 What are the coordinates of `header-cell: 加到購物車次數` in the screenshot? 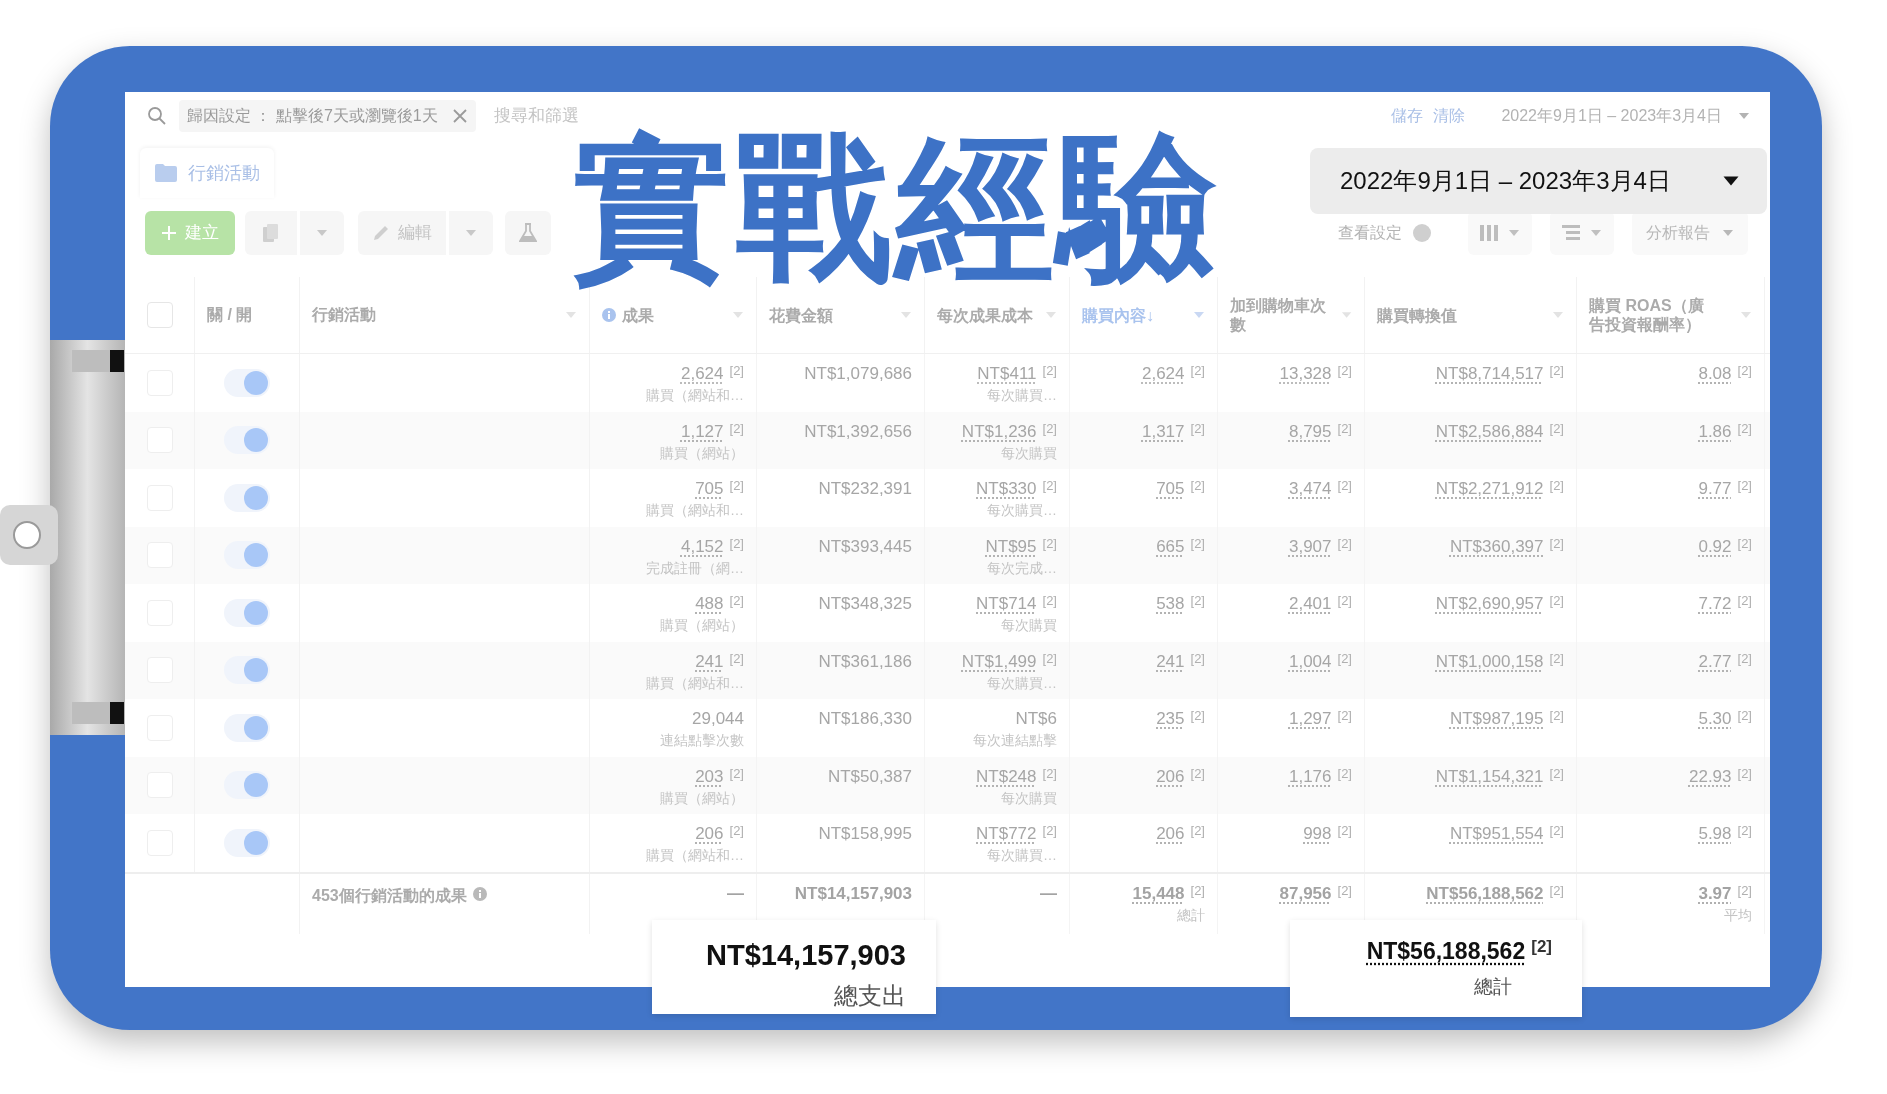 It's located at (1291, 315).